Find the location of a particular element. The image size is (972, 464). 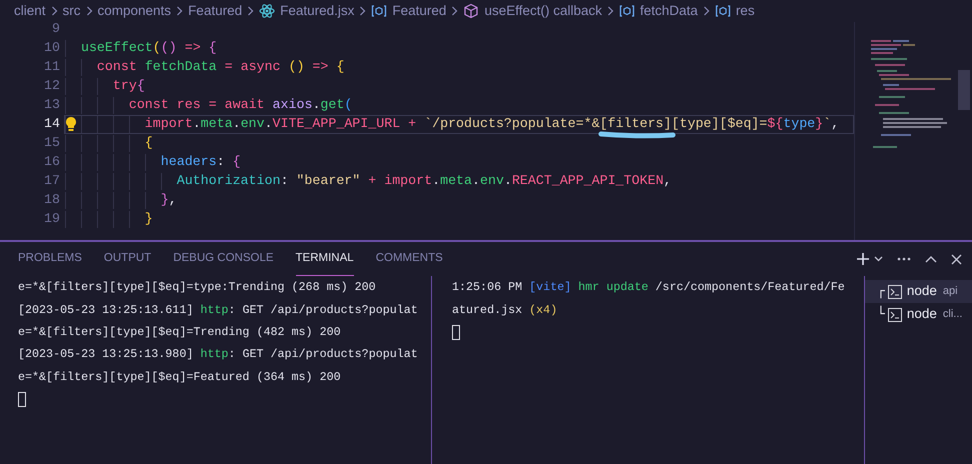

line-number: 17 is located at coordinates (52, 181).